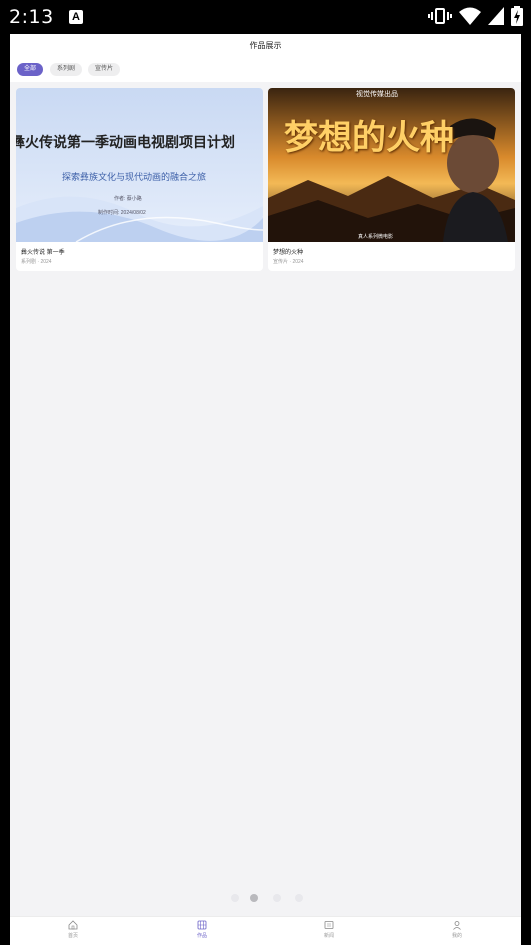 The image size is (531, 945). I want to click on wifi-icon, so click(470, 16).